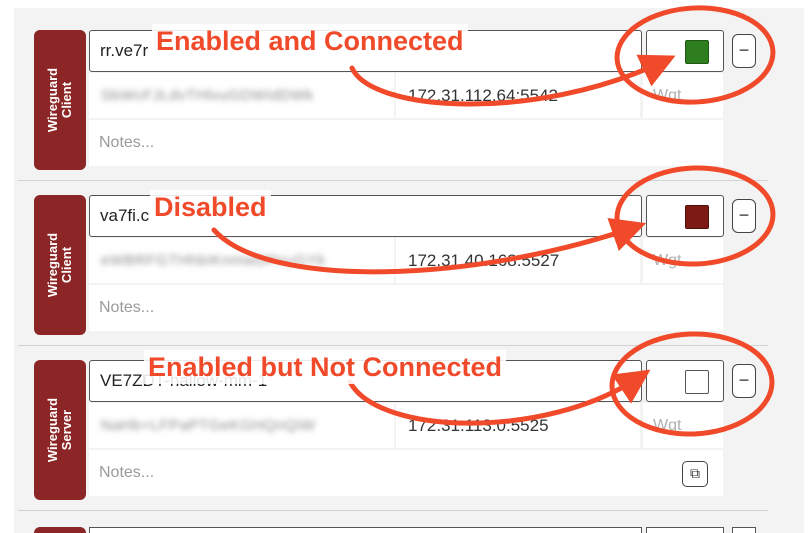 Image resolution: width=810 pixels, height=533 pixels. I want to click on endpoint-field: 172.31.113.0:5525, so click(518, 425).